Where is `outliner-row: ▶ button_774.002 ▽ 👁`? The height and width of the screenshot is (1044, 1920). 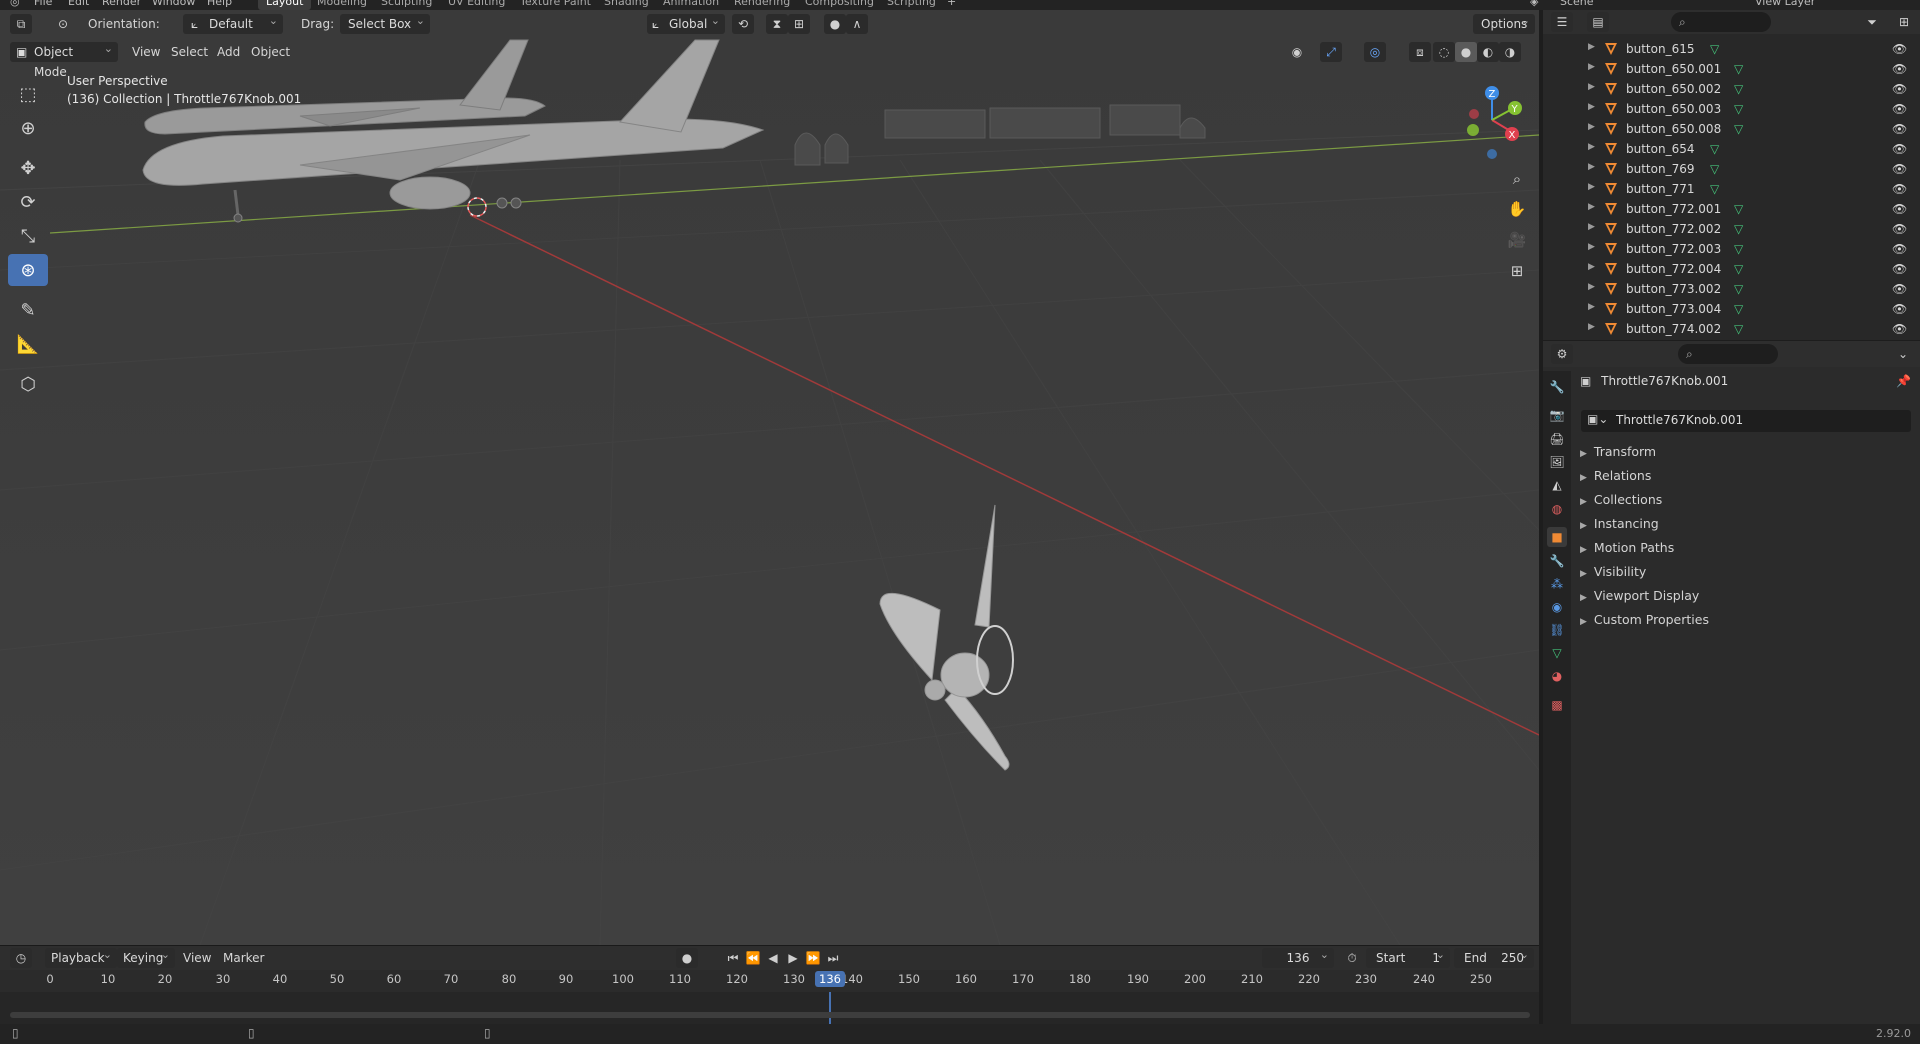 outliner-row: ▶ button_774.002 ▽ 👁 is located at coordinates (1731, 330).